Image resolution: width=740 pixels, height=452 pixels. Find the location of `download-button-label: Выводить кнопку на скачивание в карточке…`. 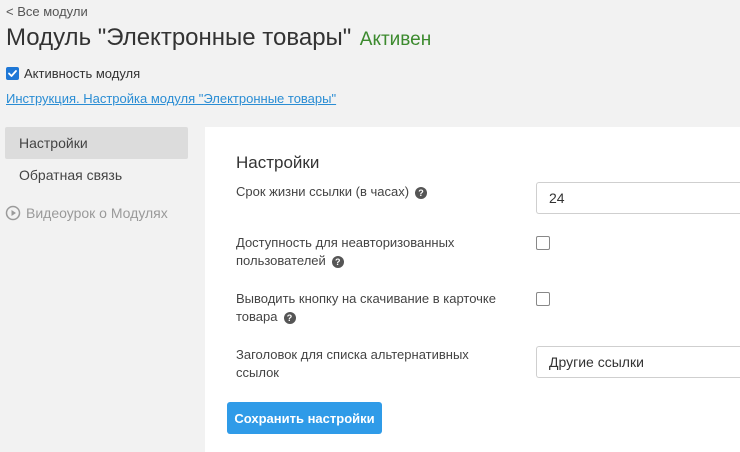

download-button-label: Выводить кнопку на скачивание в карточке… is located at coordinates (366, 308).